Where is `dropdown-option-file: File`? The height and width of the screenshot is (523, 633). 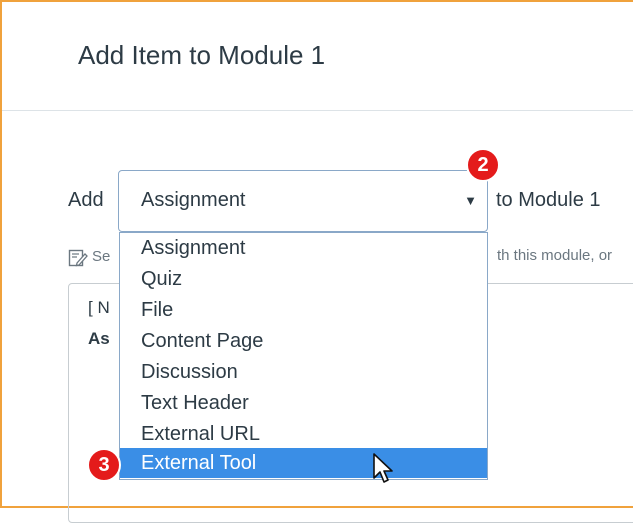
dropdown-option-file: File is located at coordinates (303, 310).